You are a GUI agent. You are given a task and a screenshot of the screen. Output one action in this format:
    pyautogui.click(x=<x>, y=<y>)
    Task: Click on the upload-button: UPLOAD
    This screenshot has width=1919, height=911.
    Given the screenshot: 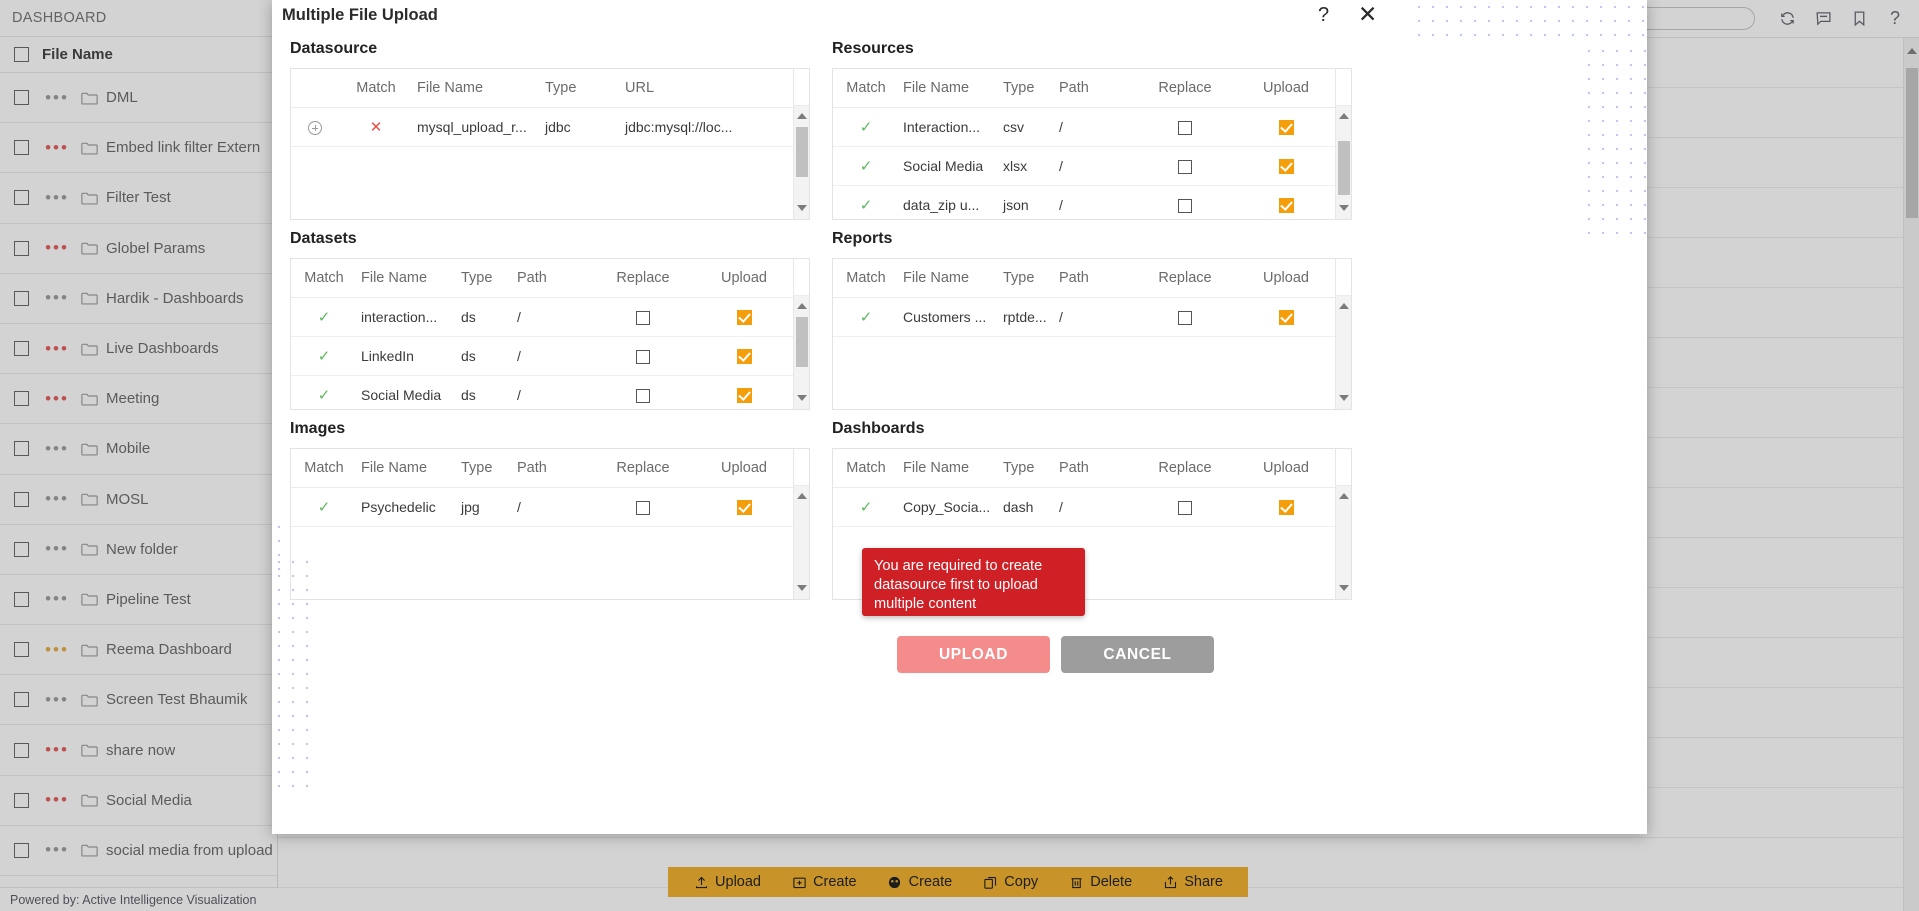 What is the action you would take?
    pyautogui.click(x=973, y=654)
    